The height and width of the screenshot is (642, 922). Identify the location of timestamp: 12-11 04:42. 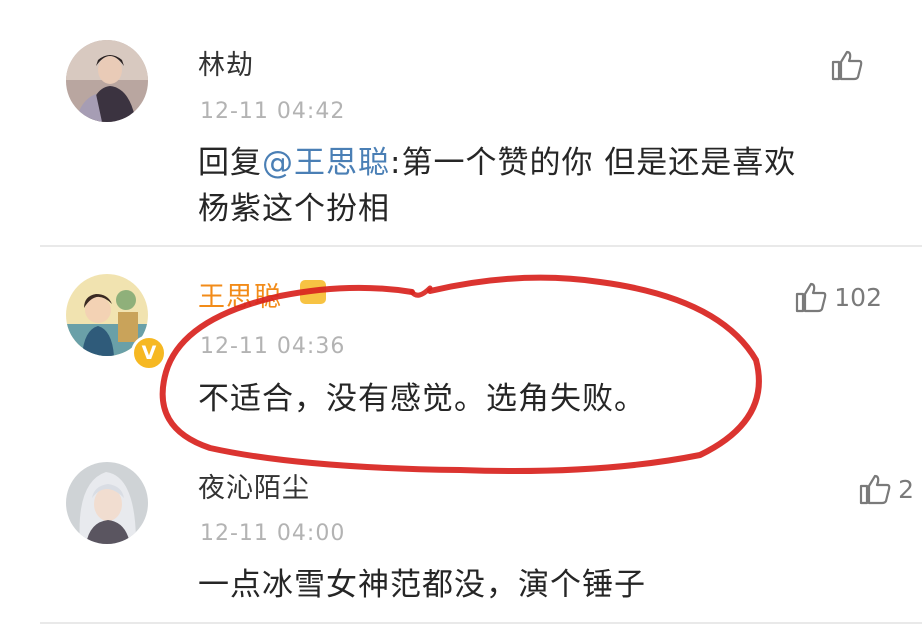
(273, 111).